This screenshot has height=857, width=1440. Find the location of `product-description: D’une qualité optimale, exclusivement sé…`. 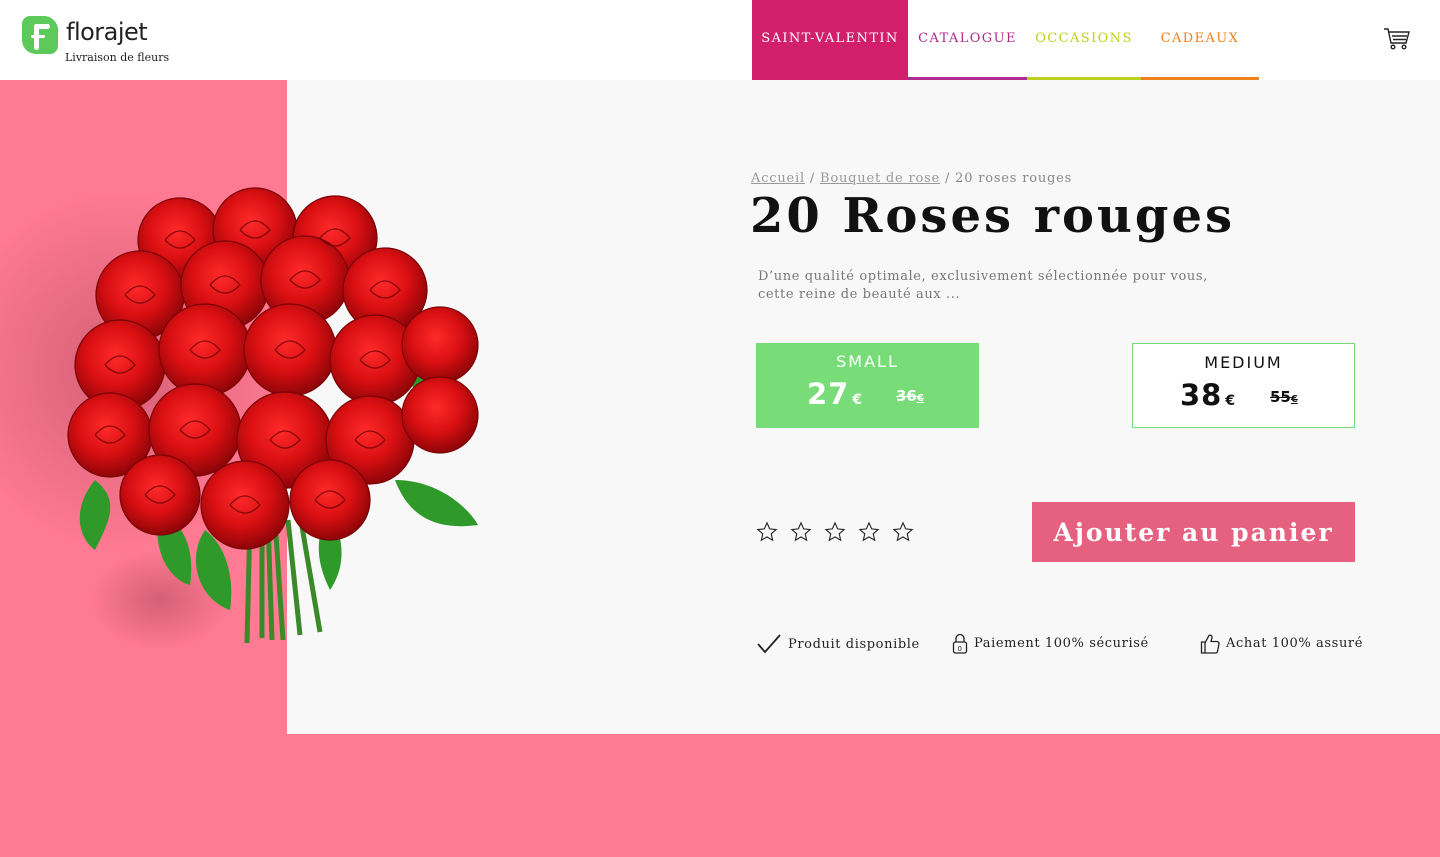

product-description: D’une qualité optimale, exclusivement sé… is located at coordinates (983, 285).